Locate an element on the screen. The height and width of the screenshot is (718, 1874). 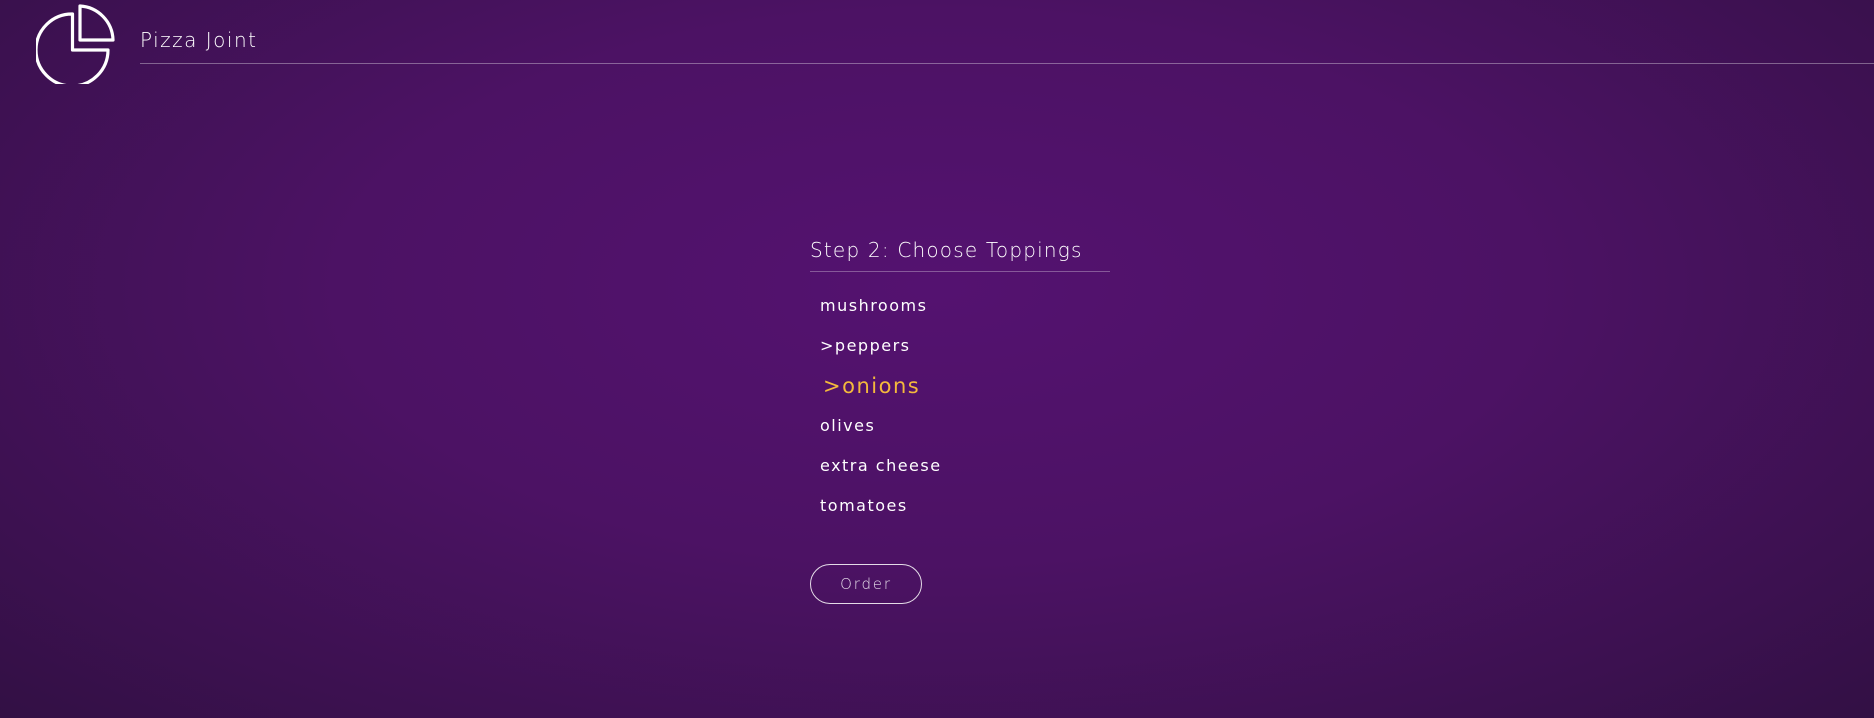
order-button: Order is located at coordinates (866, 584).